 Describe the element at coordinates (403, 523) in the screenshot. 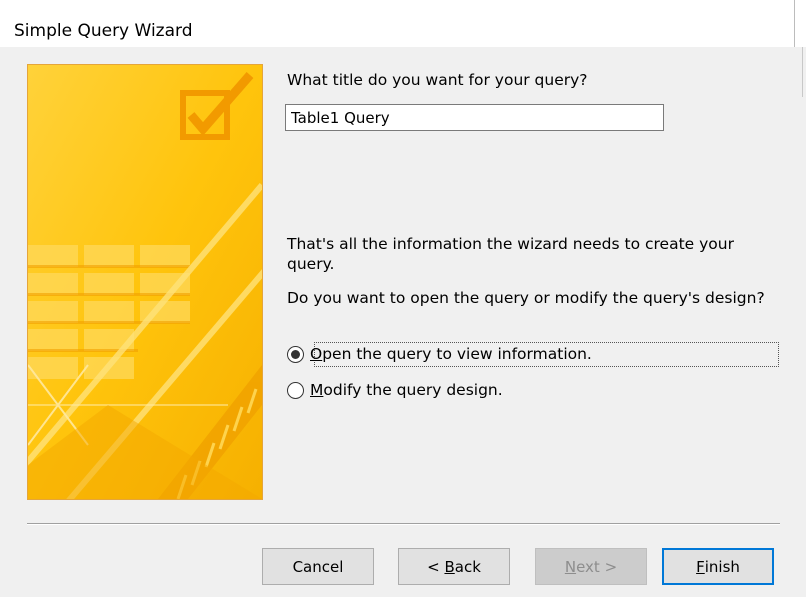

I see `button-separator` at that location.